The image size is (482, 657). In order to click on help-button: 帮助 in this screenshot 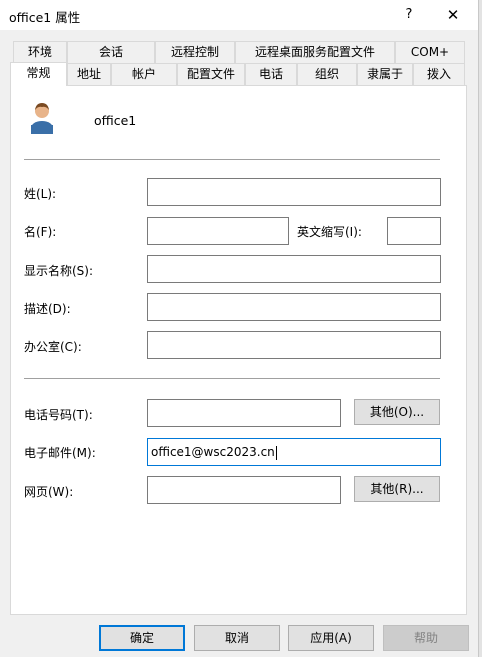, I will do `click(426, 638)`.